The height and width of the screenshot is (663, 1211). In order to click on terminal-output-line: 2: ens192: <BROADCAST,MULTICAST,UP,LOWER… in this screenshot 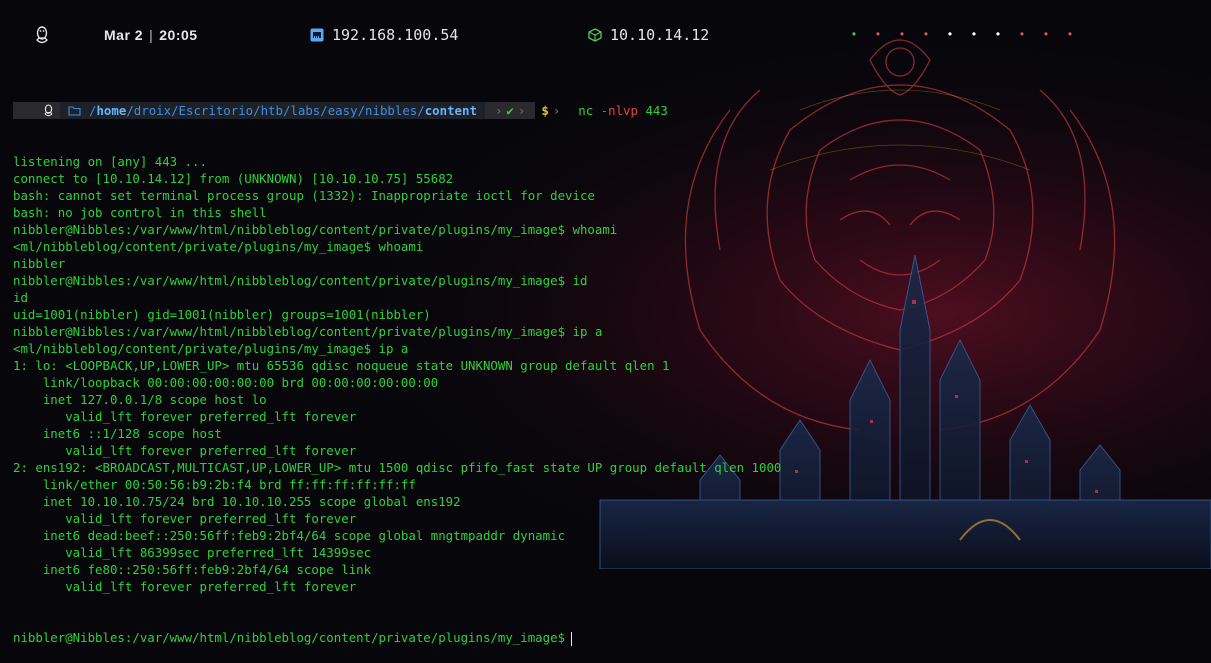, I will do `click(397, 467)`.